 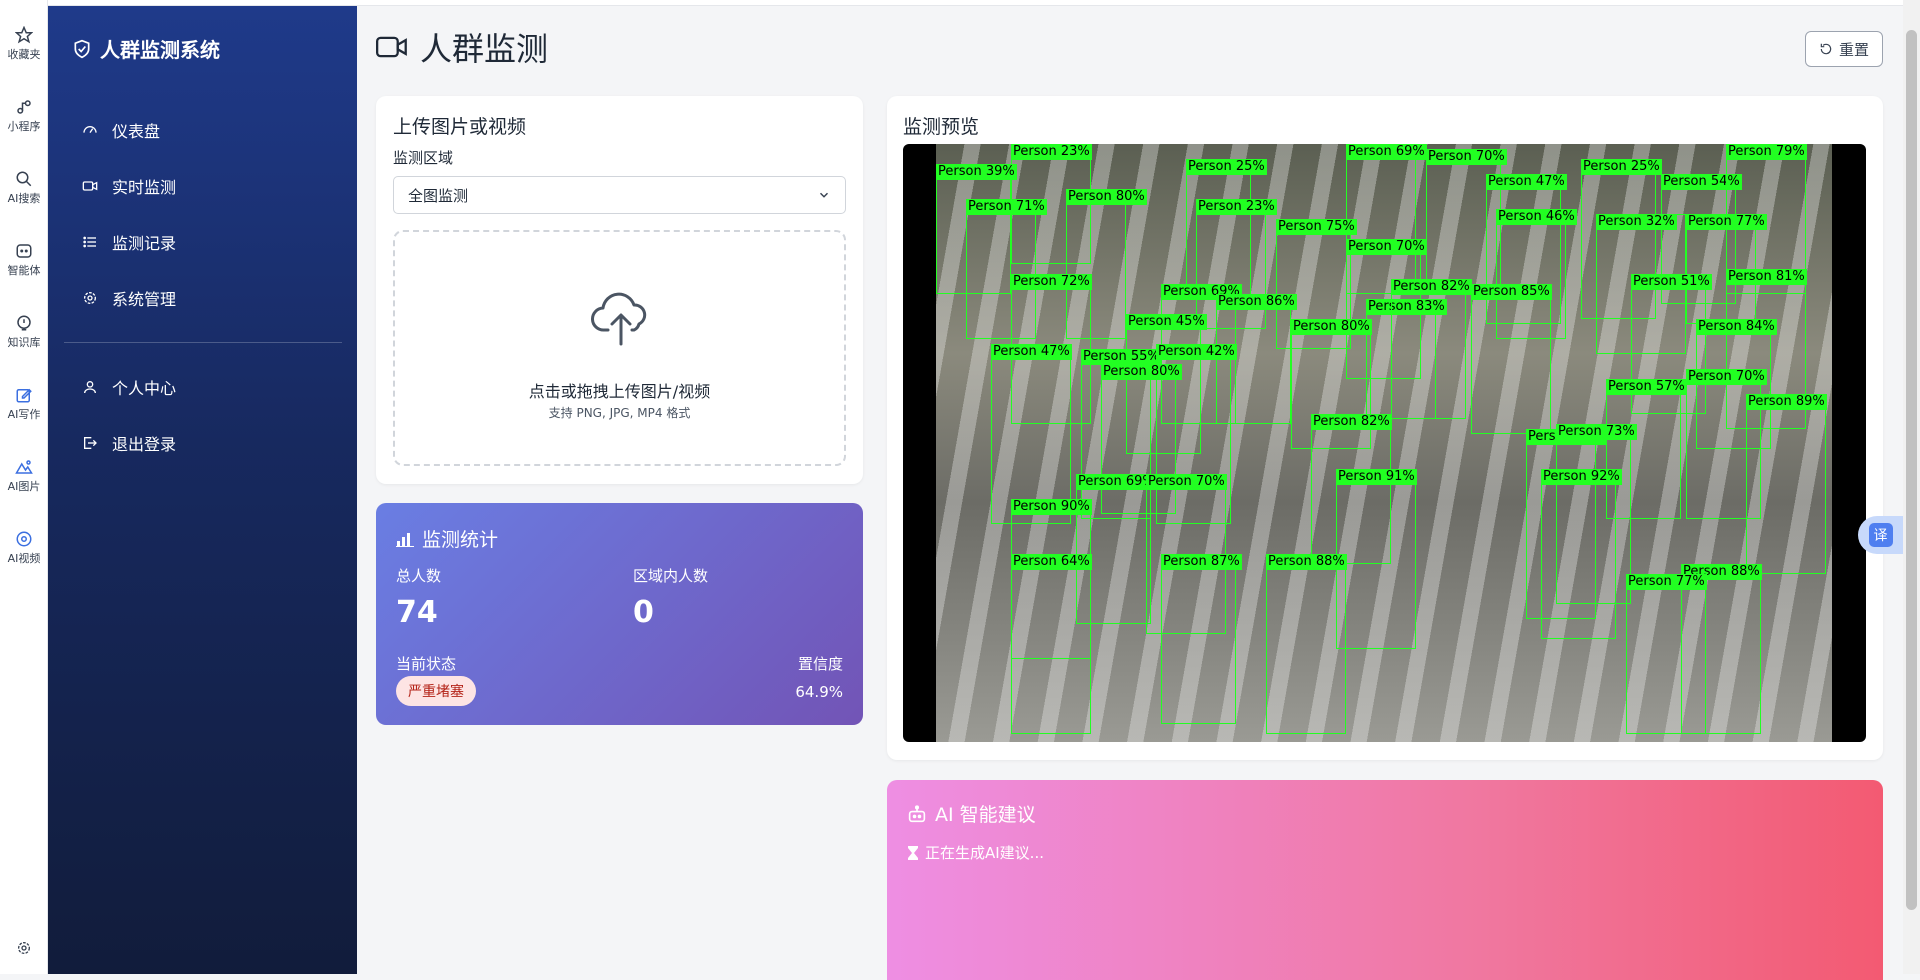 What do you see at coordinates (619, 348) in the screenshot?
I see `upload-dropzone: 点击或拖拽上传图片/视频 支持 PNG, JPG, MP4 格式` at bounding box center [619, 348].